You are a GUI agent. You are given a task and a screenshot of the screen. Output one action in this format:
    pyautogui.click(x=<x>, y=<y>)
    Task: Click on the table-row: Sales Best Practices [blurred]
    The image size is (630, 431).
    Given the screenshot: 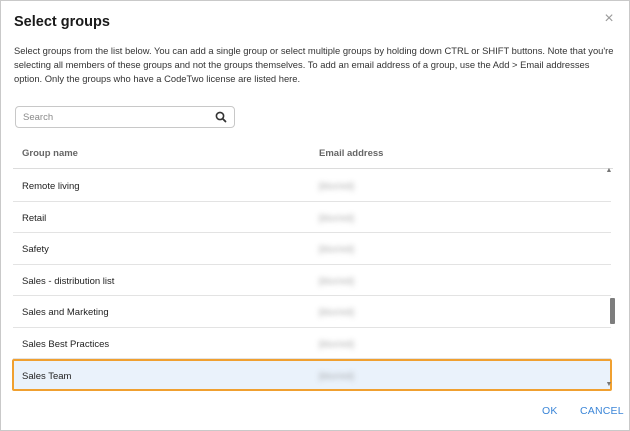 What is the action you would take?
    pyautogui.click(x=312, y=343)
    